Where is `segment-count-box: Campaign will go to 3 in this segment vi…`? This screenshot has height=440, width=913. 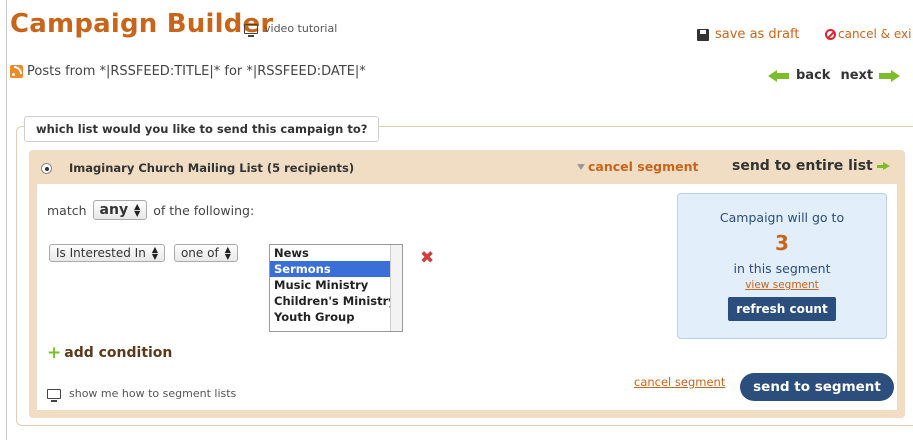
segment-count-box: Campaign will go to 3 in this segment vi… is located at coordinates (782, 266).